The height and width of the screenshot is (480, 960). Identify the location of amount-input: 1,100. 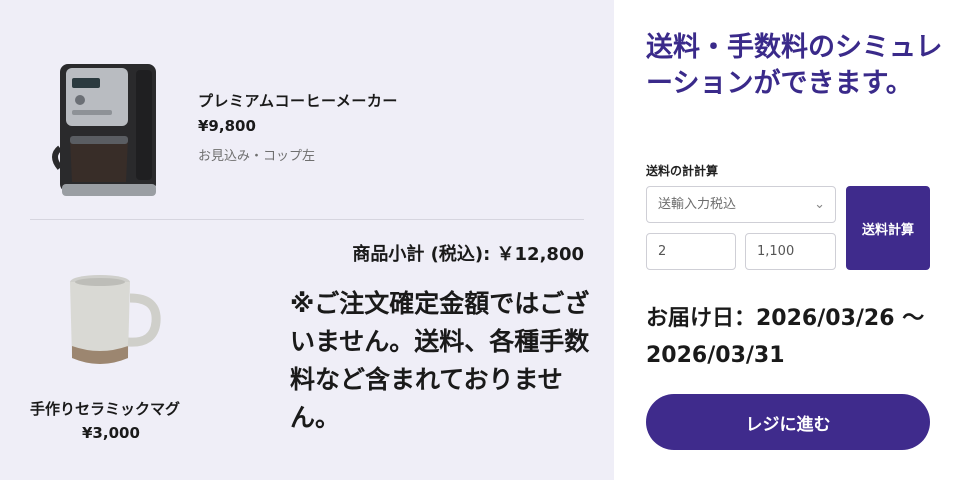
(790, 251).